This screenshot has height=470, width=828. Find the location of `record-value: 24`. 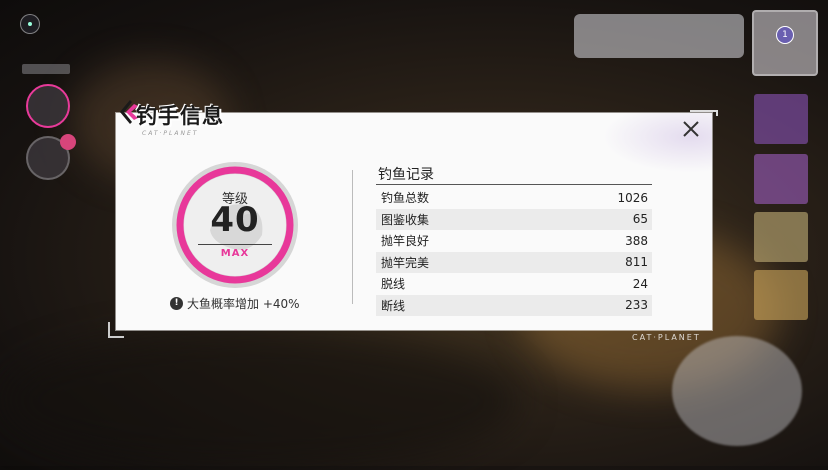

record-value: 24 is located at coordinates (640, 283).